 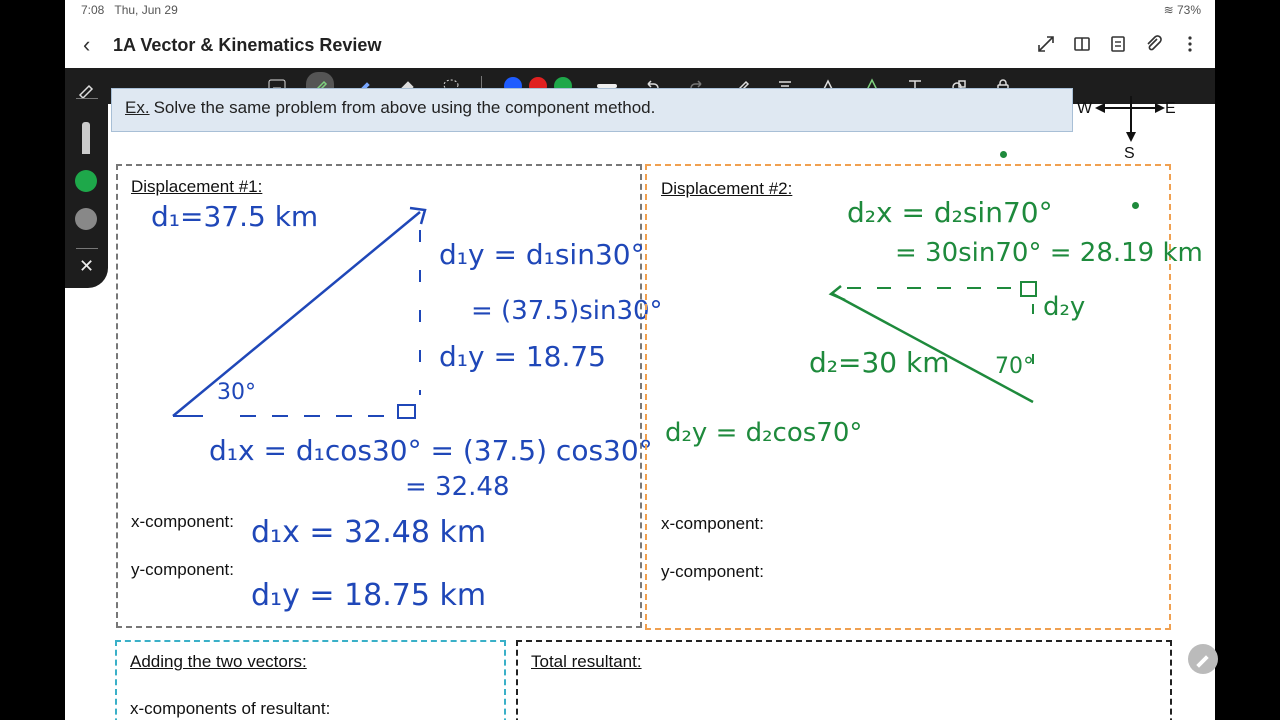 What do you see at coordinates (86, 219) in the screenshot?
I see `secondary-color-swatch` at bounding box center [86, 219].